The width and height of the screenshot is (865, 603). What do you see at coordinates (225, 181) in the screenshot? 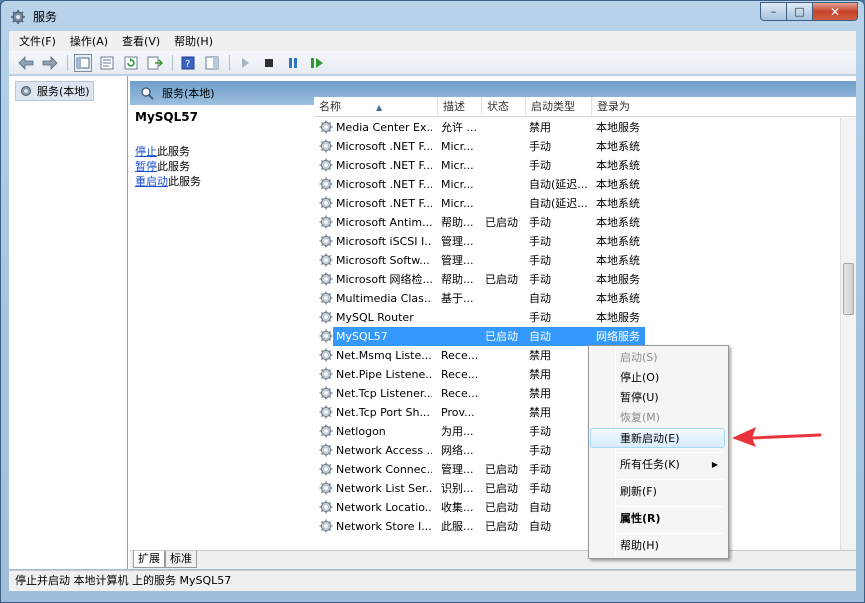
I see `action-restart: 重启动此服务` at bounding box center [225, 181].